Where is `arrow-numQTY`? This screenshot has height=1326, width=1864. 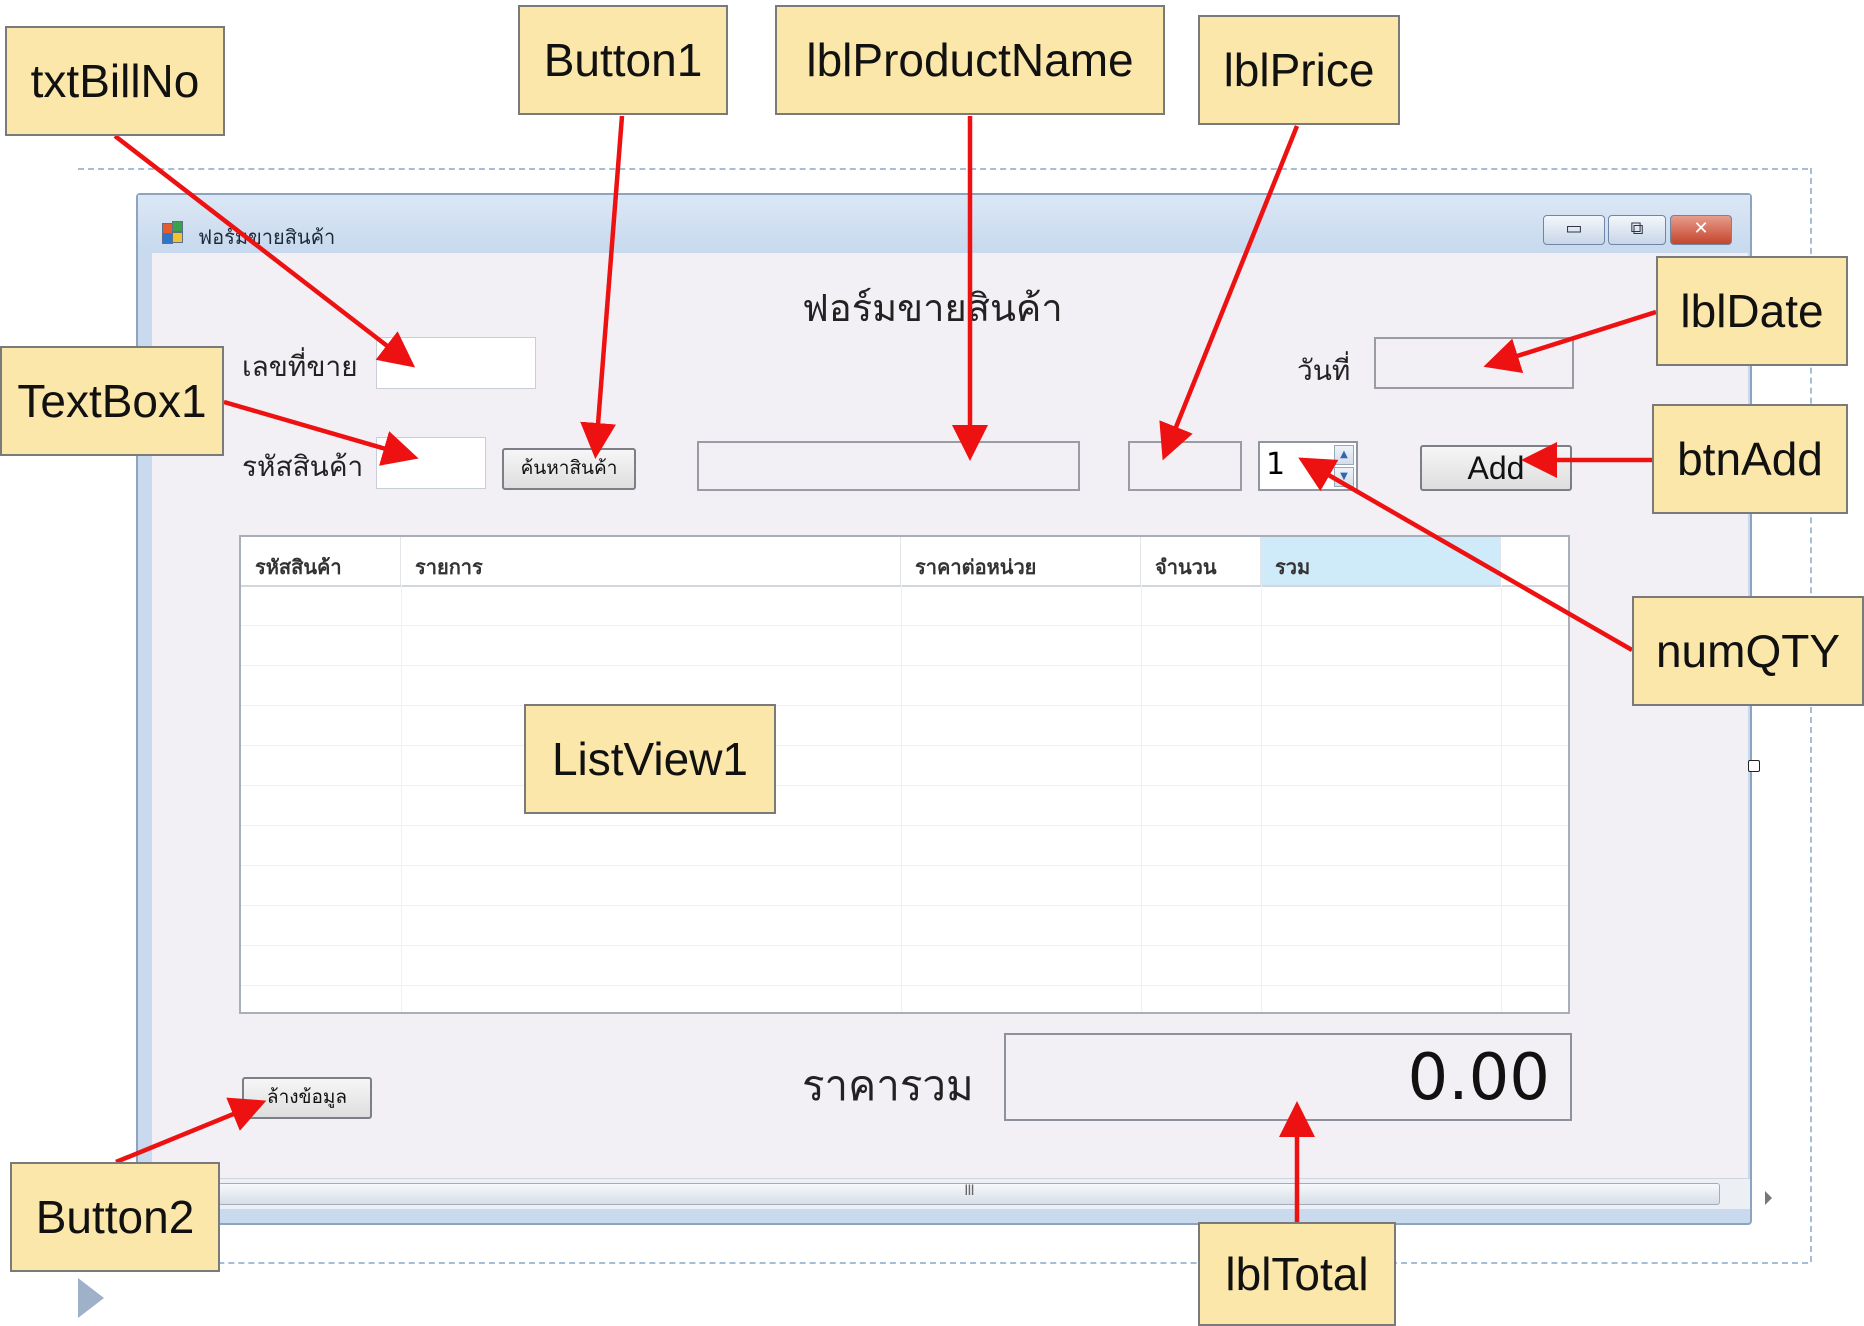
arrow-numQTY is located at coordinates (1466, 554).